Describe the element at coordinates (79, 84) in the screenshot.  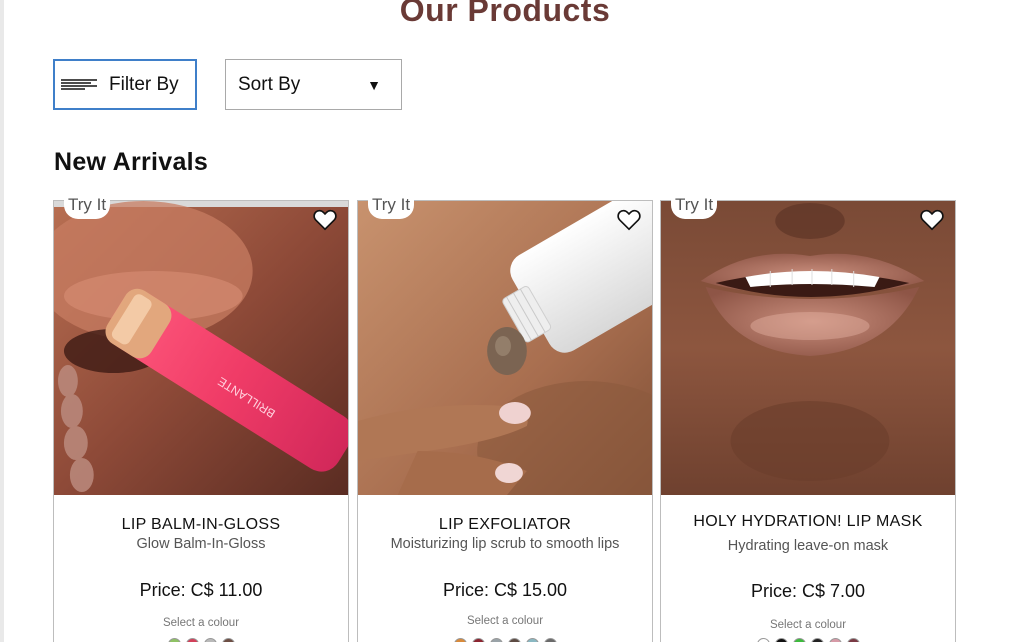
I see `filter-lines-icon` at that location.